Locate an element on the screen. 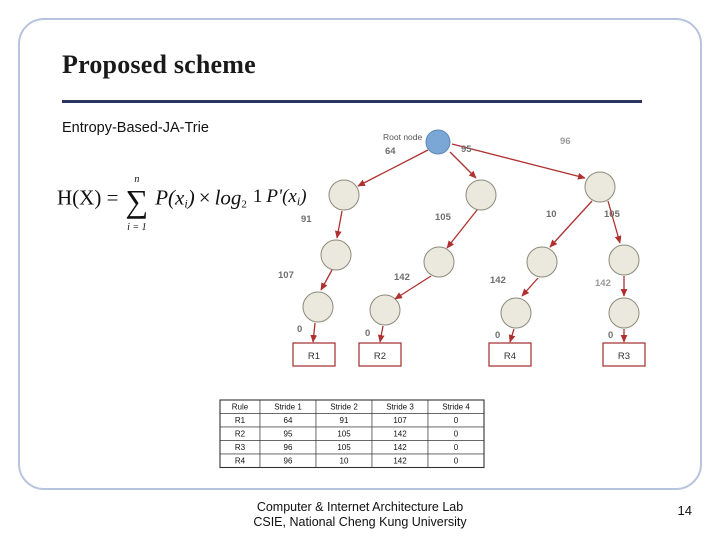 The width and height of the screenshot is (720, 540). svg-text: R4 is located at coordinates (510, 356).